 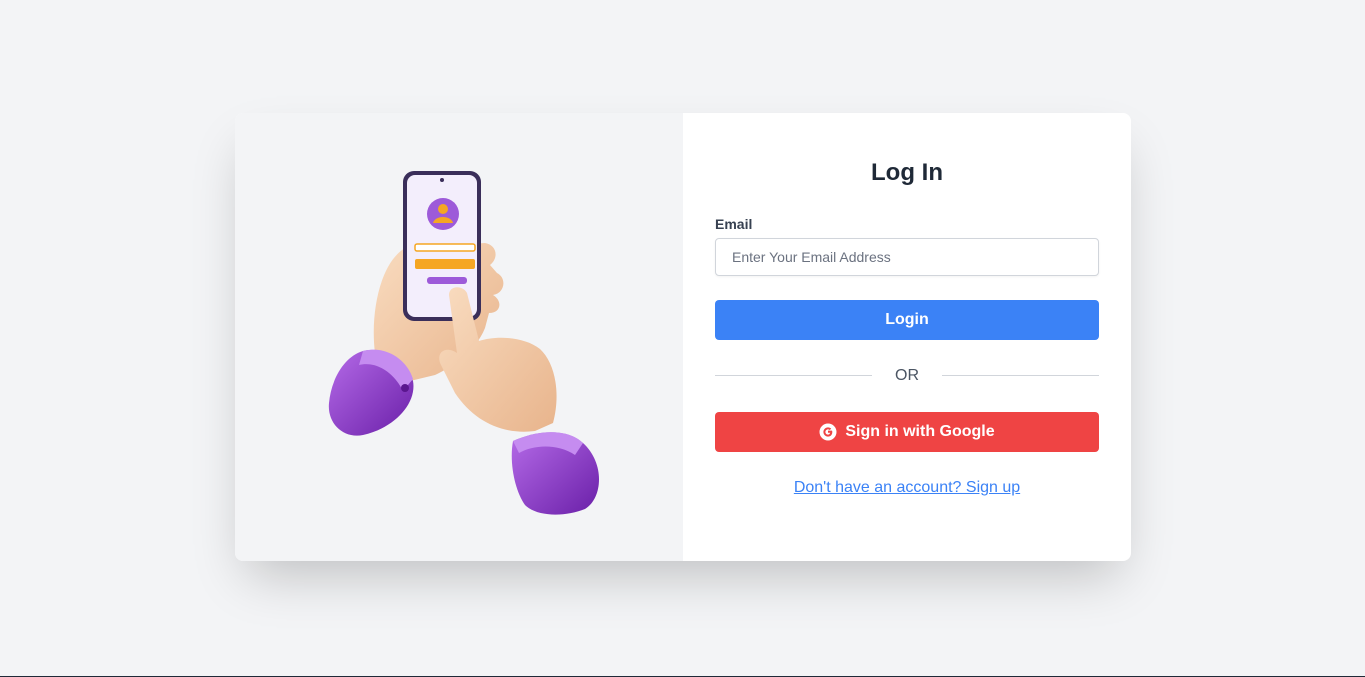 I want to click on page-title: Log In, so click(x=907, y=172).